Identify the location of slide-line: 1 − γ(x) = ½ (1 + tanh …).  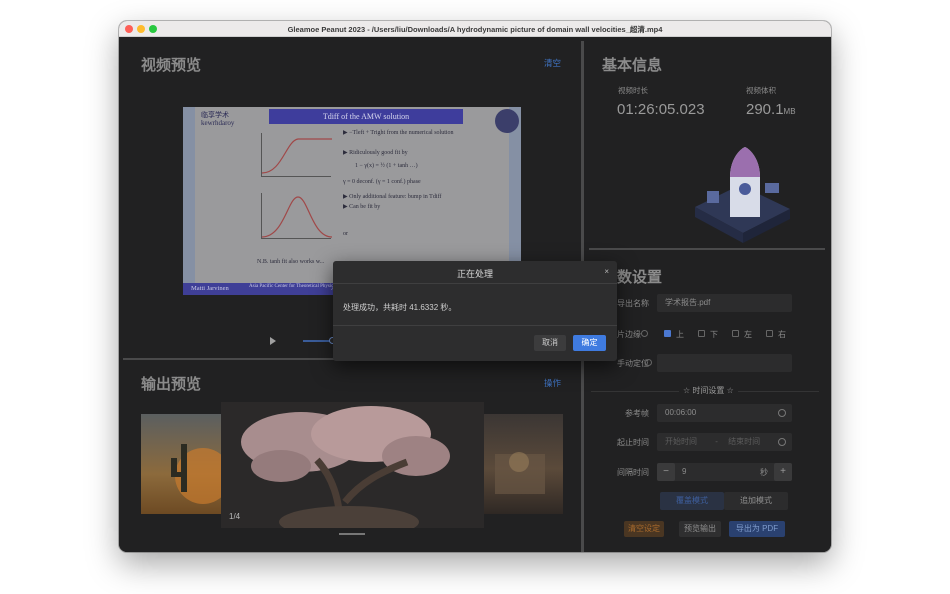
(386, 166).